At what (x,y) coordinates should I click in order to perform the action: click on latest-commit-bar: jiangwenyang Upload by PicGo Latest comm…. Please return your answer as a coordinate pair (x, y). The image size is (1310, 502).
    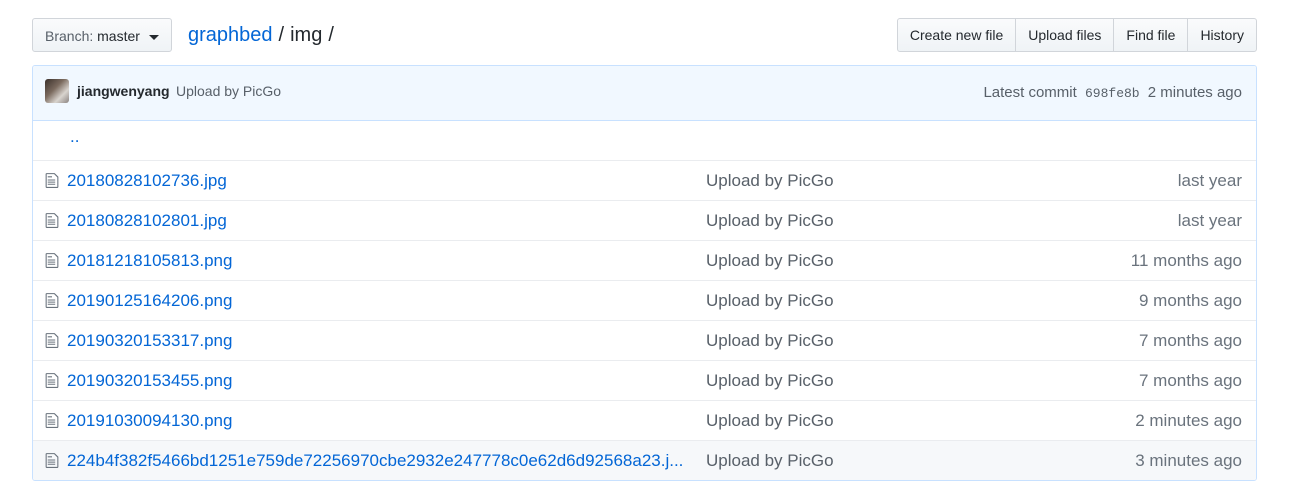
    Looking at the image, I should click on (644, 93).